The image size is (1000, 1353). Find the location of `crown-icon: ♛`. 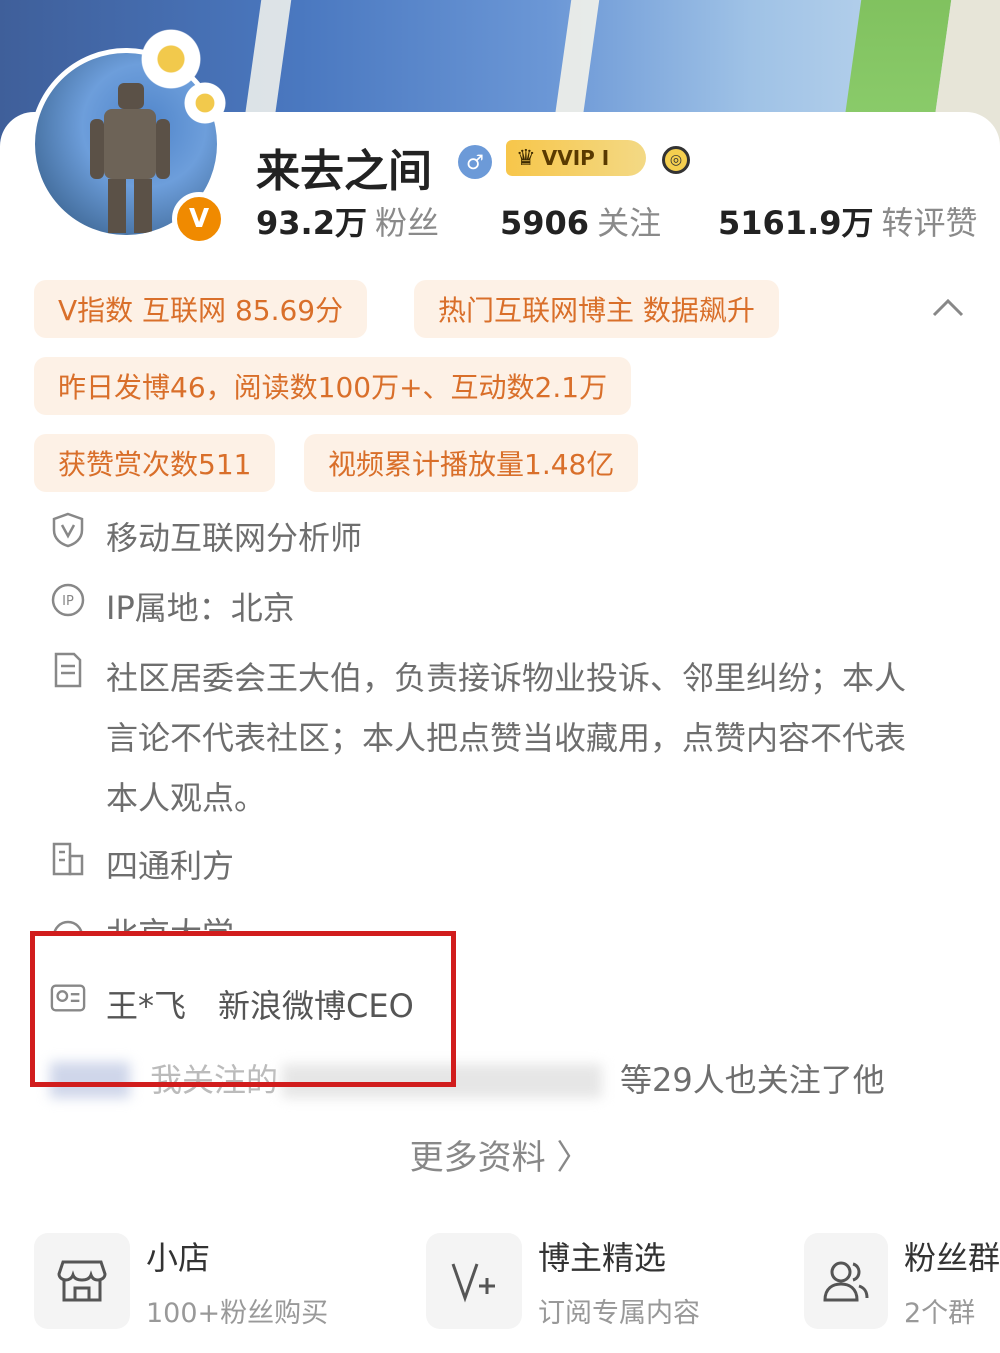

crown-icon: ♛ is located at coordinates (526, 158).